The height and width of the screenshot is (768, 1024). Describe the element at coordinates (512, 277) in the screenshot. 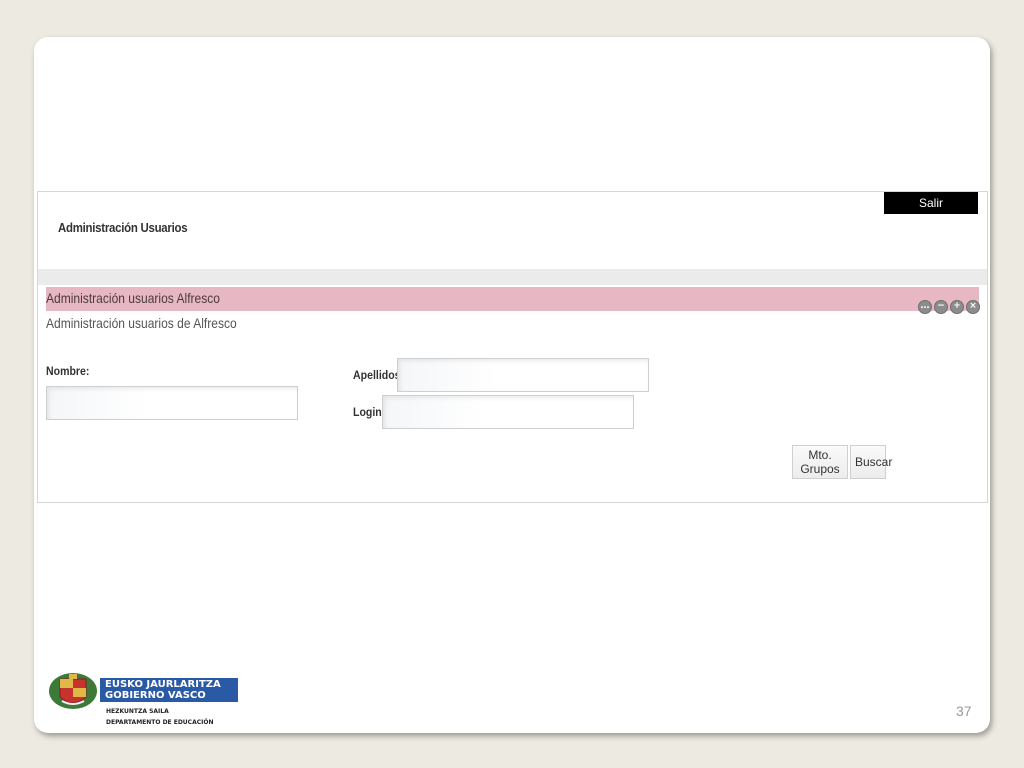

I see `header-divider` at that location.